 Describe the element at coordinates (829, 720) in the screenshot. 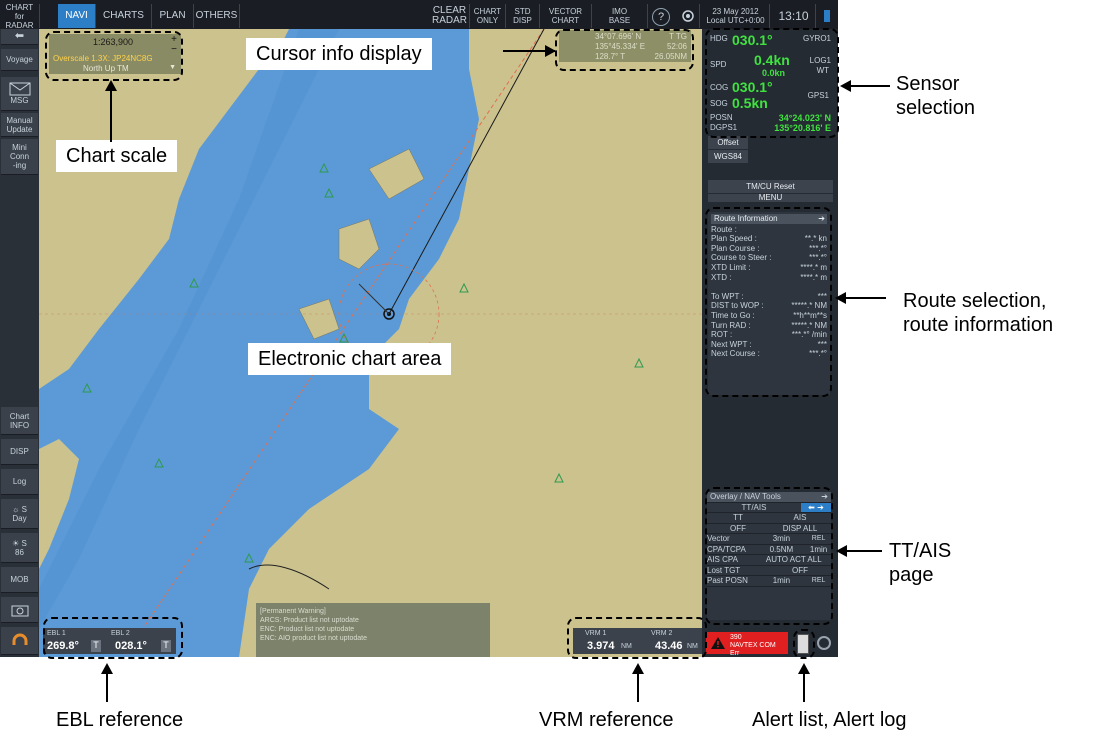

I see `alert-callout: Alert list, Alert log` at that location.